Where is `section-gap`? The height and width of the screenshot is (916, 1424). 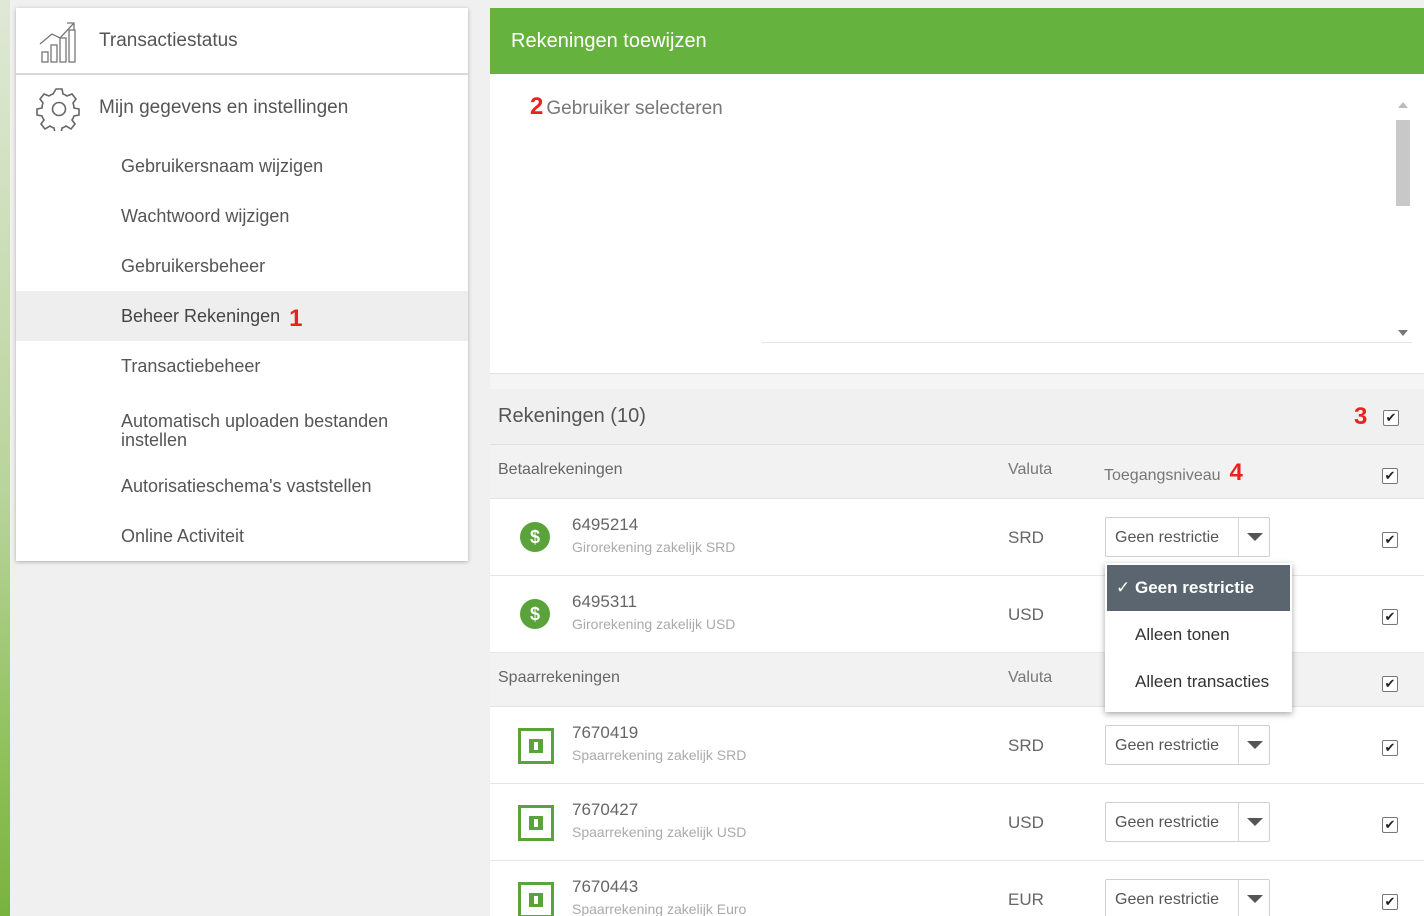
section-gap is located at coordinates (957, 381).